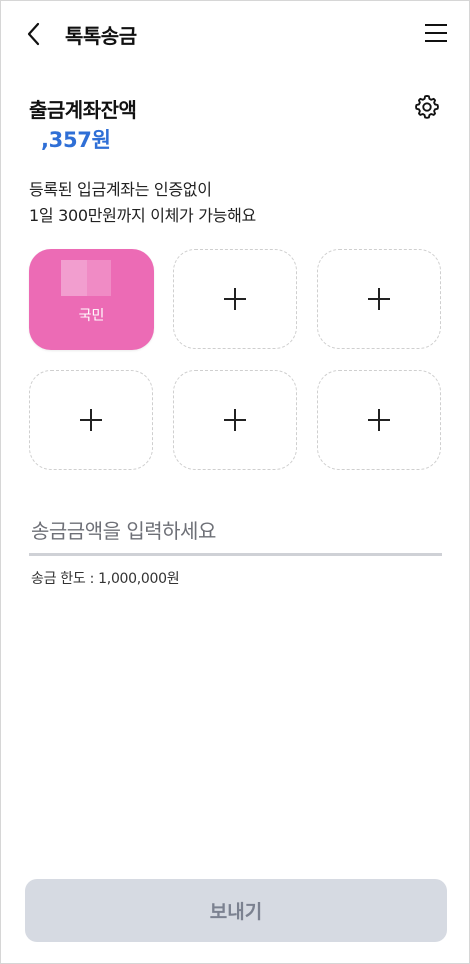 Image resolution: width=470 pixels, height=964 pixels. What do you see at coordinates (236, 531) in the screenshot?
I see `transfer-amount-input` at bounding box center [236, 531].